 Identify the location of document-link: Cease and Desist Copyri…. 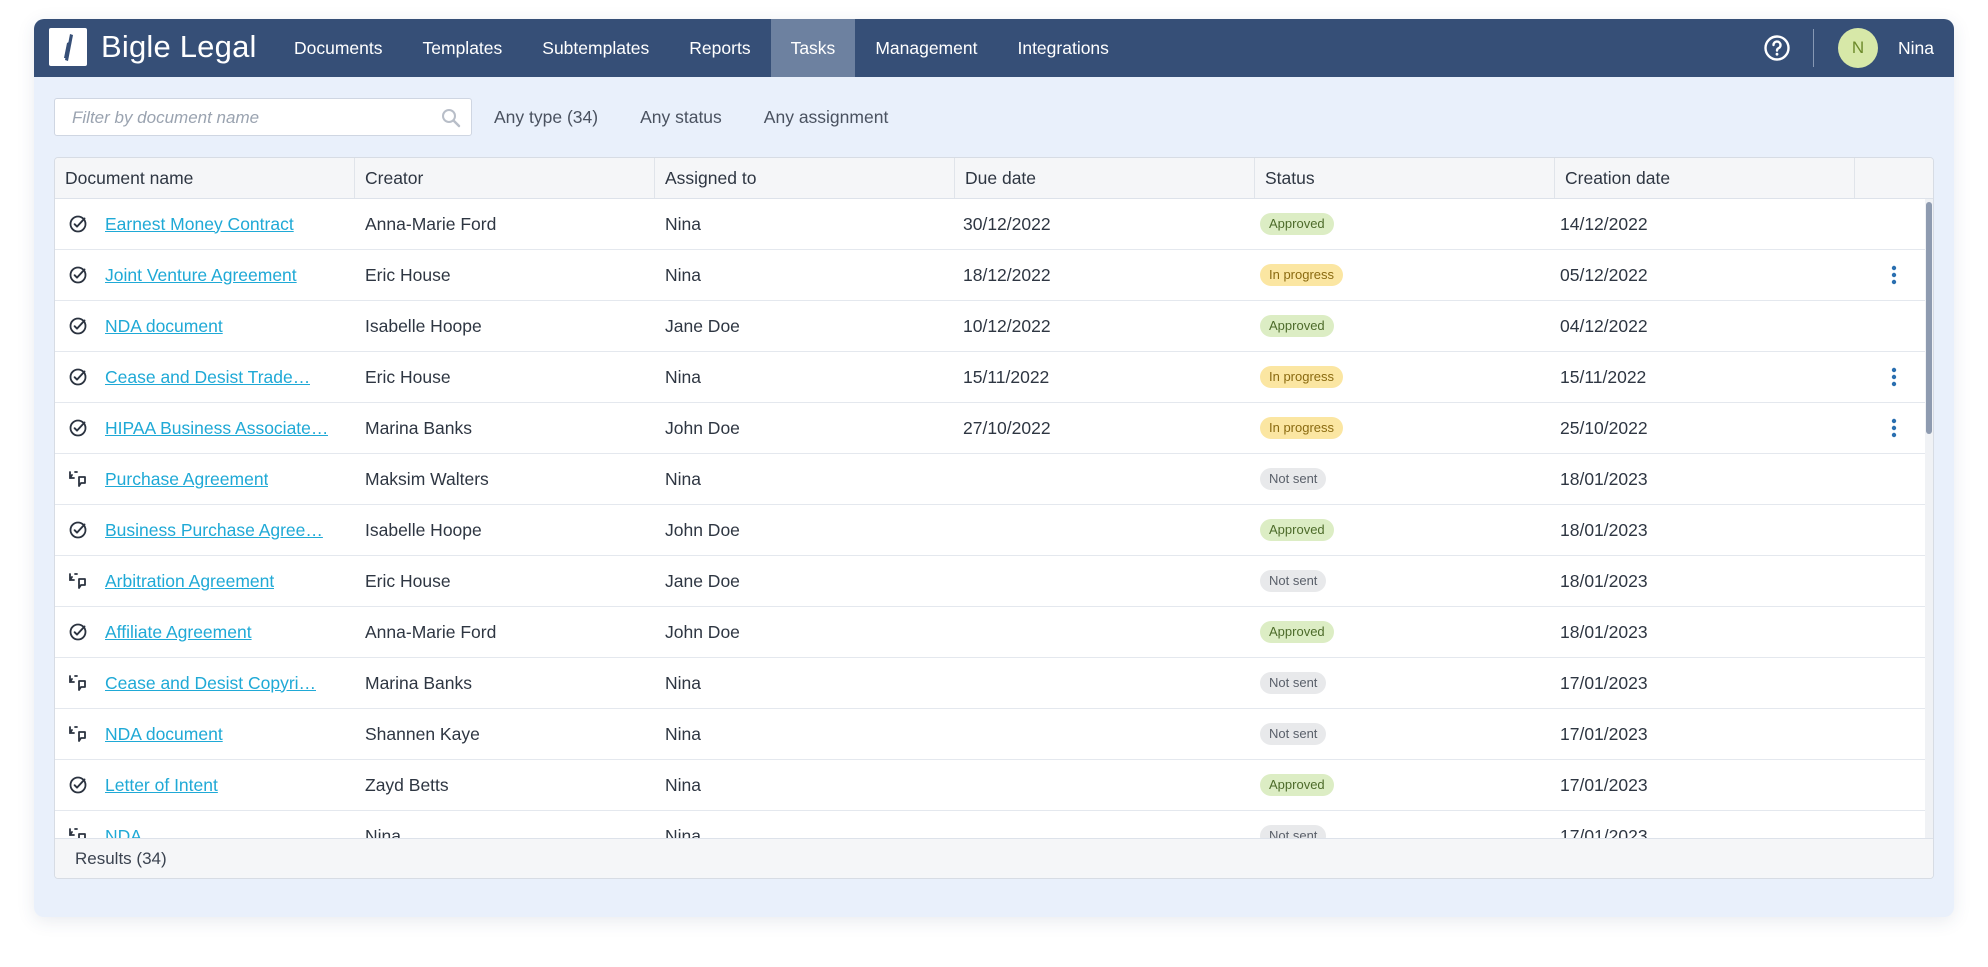
(210, 683).